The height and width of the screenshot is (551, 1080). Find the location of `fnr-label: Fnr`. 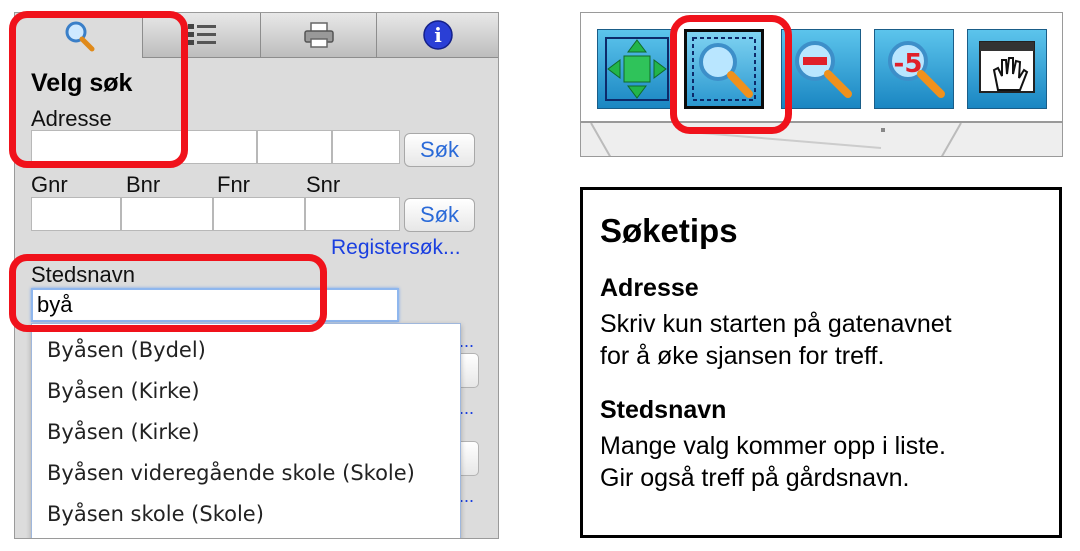

fnr-label: Fnr is located at coordinates (233, 184).